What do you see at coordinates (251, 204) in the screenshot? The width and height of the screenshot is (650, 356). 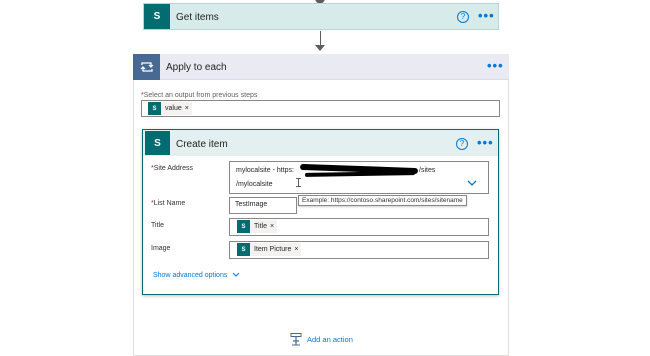 I see `list-name-value: TestImage` at bounding box center [251, 204].